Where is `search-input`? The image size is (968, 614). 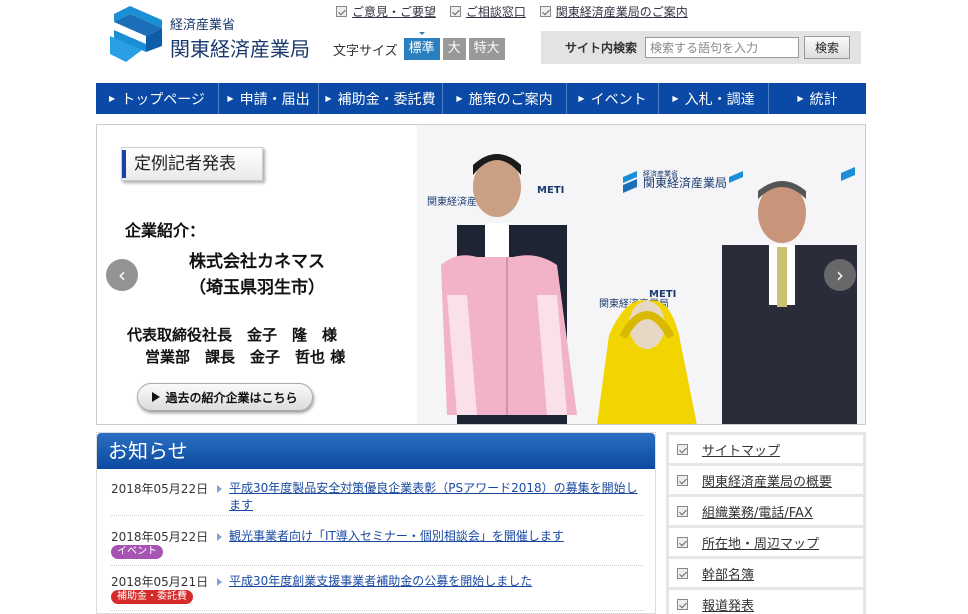 search-input is located at coordinates (722, 47).